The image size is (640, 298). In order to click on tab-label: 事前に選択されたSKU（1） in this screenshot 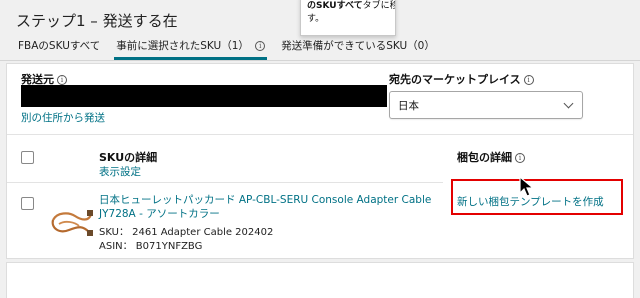, I will do `click(182, 46)`.